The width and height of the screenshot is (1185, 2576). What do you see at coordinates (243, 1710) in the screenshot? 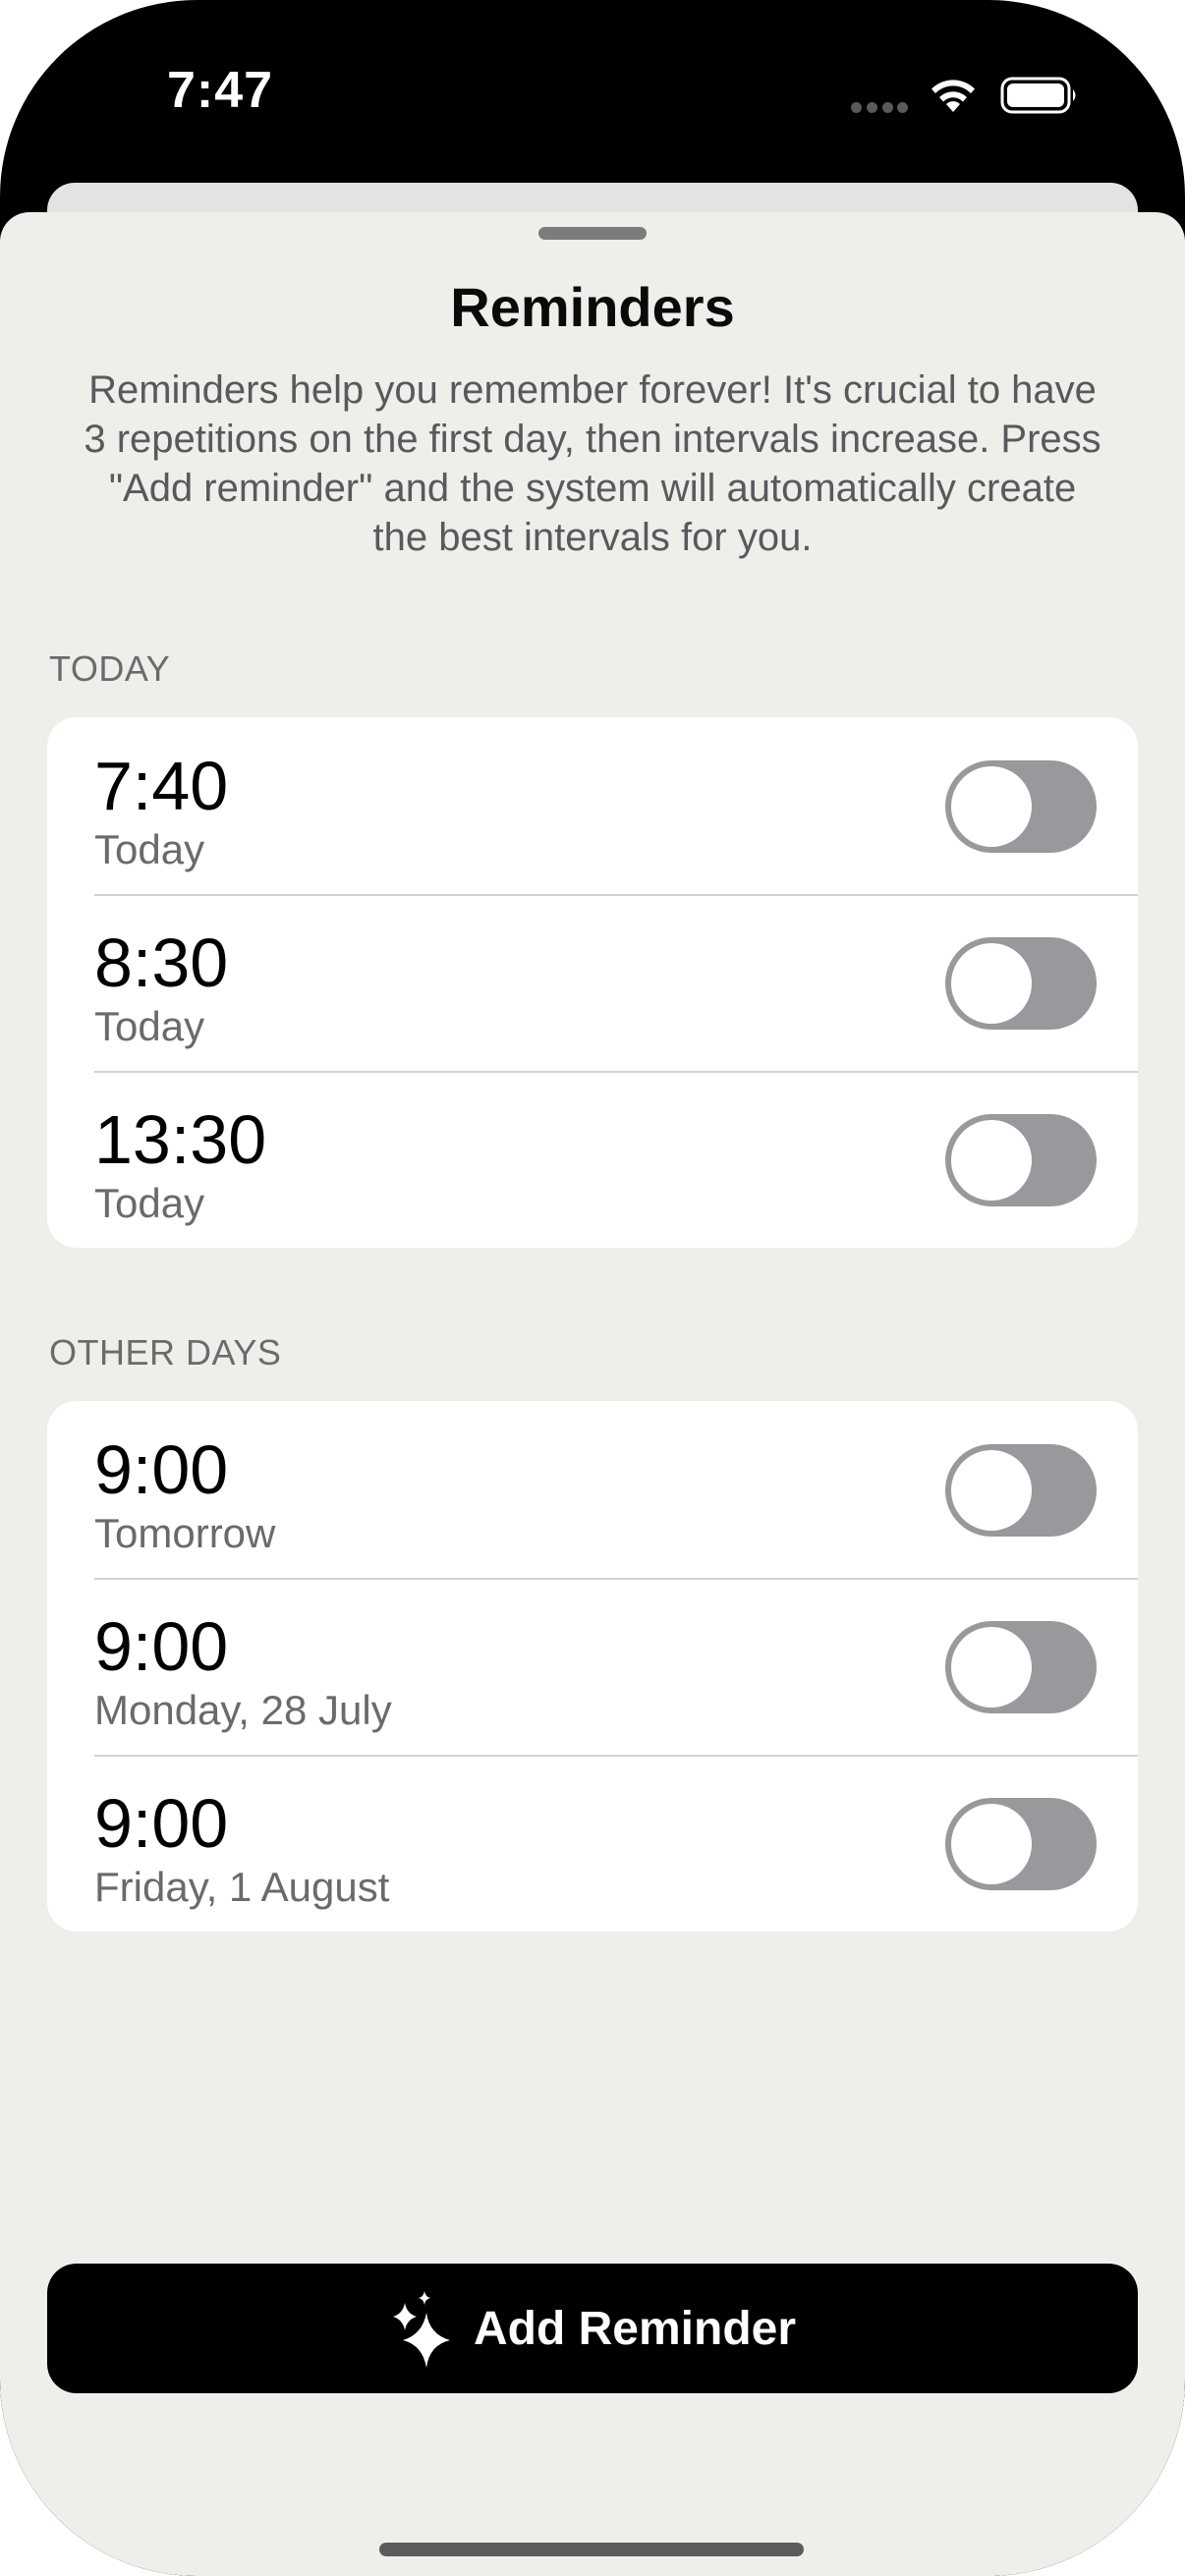
I see `reminder-day: Monday, 28 July` at bounding box center [243, 1710].